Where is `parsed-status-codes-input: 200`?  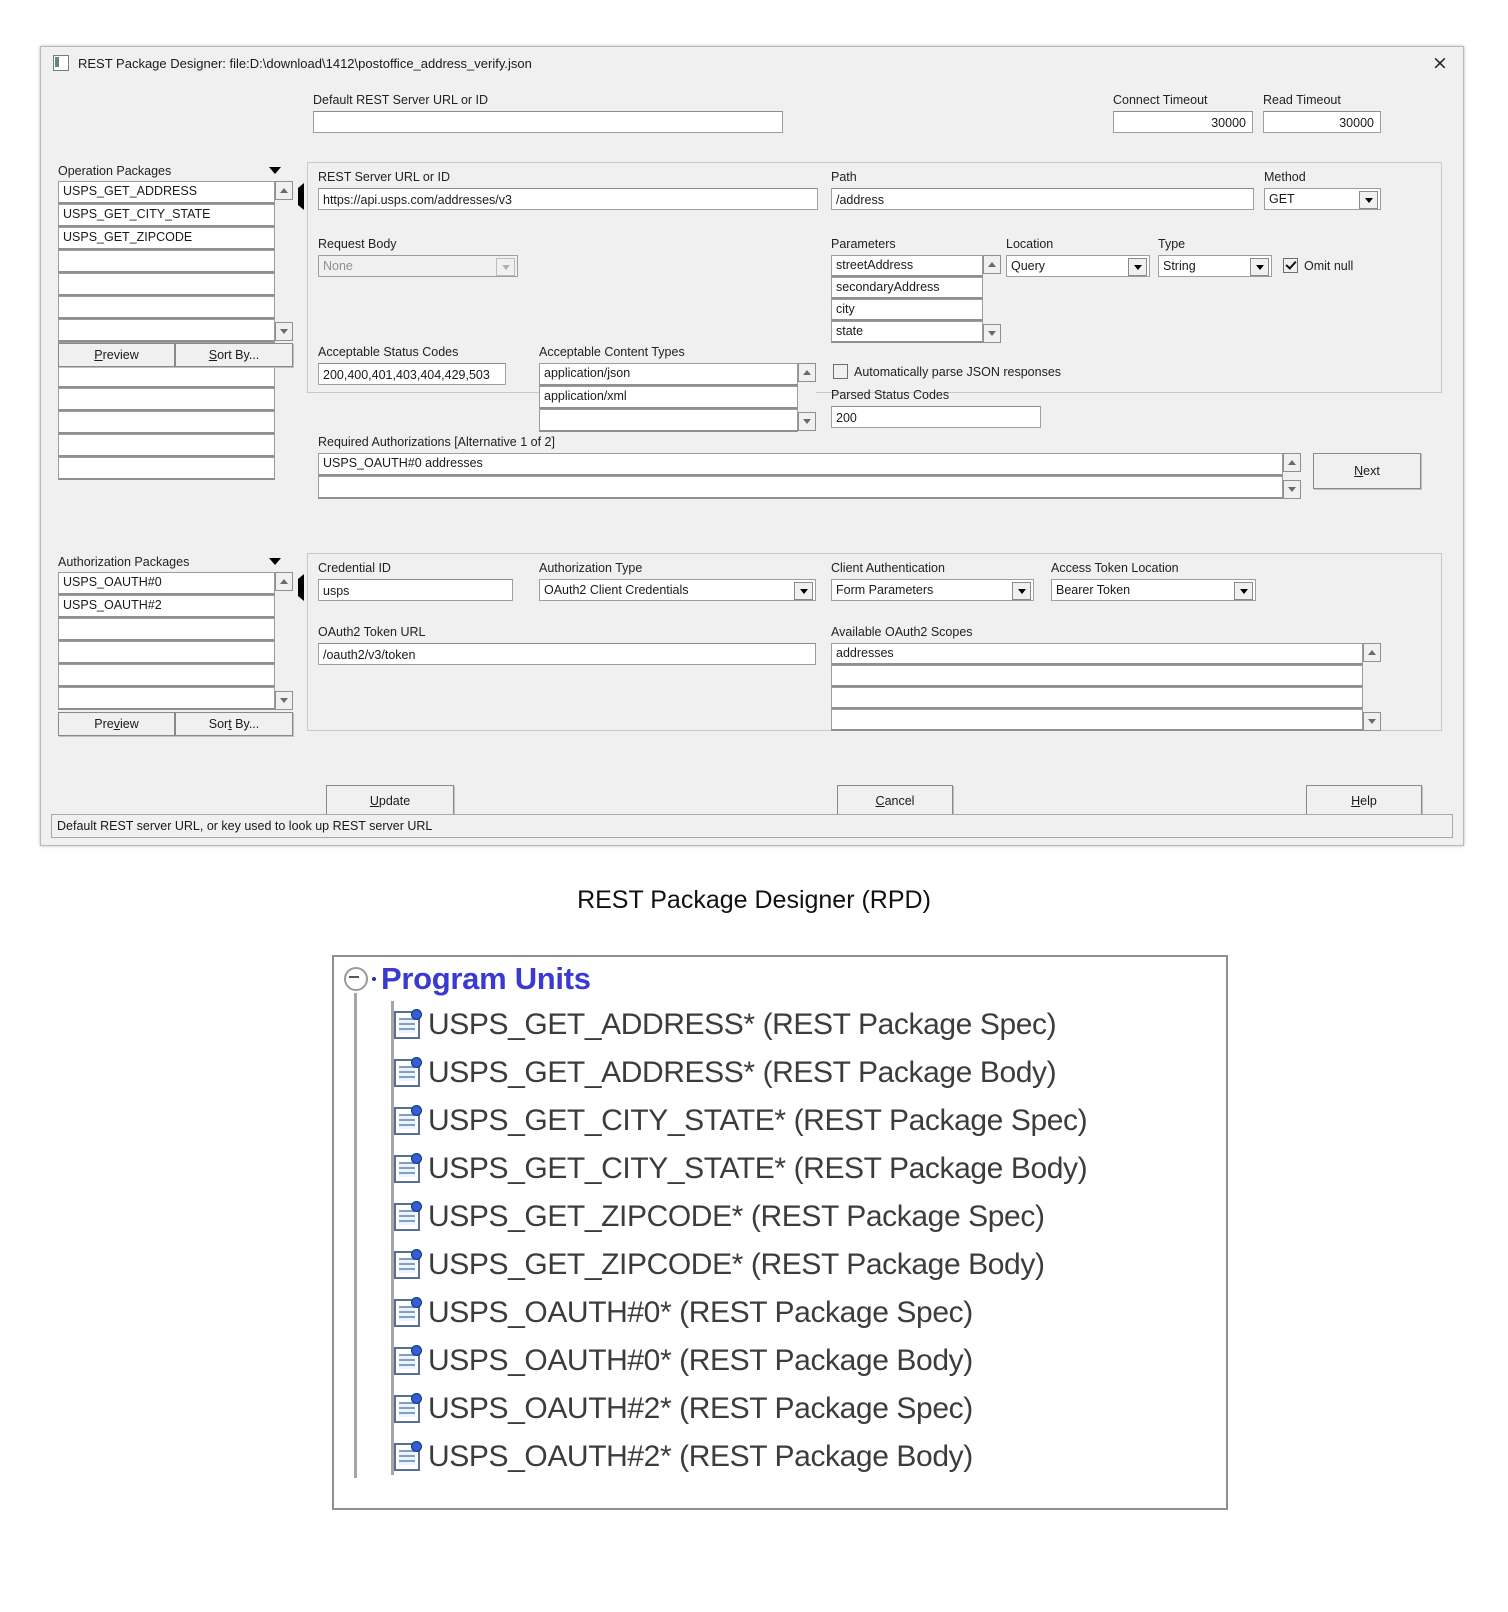 parsed-status-codes-input: 200 is located at coordinates (936, 417).